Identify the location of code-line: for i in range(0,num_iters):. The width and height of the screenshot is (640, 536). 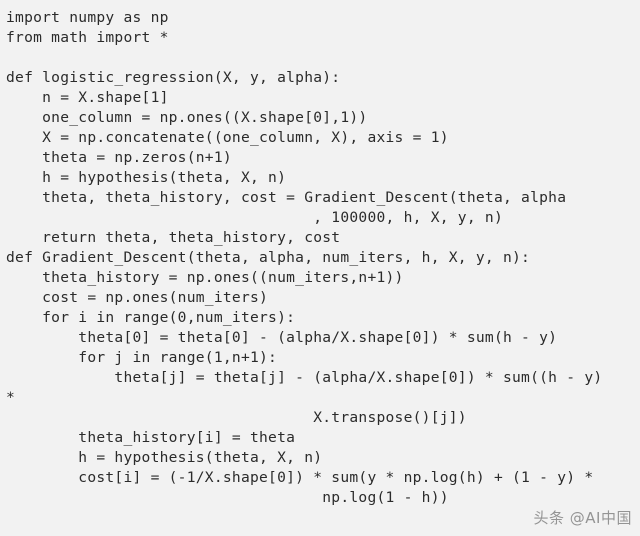
(151, 317).